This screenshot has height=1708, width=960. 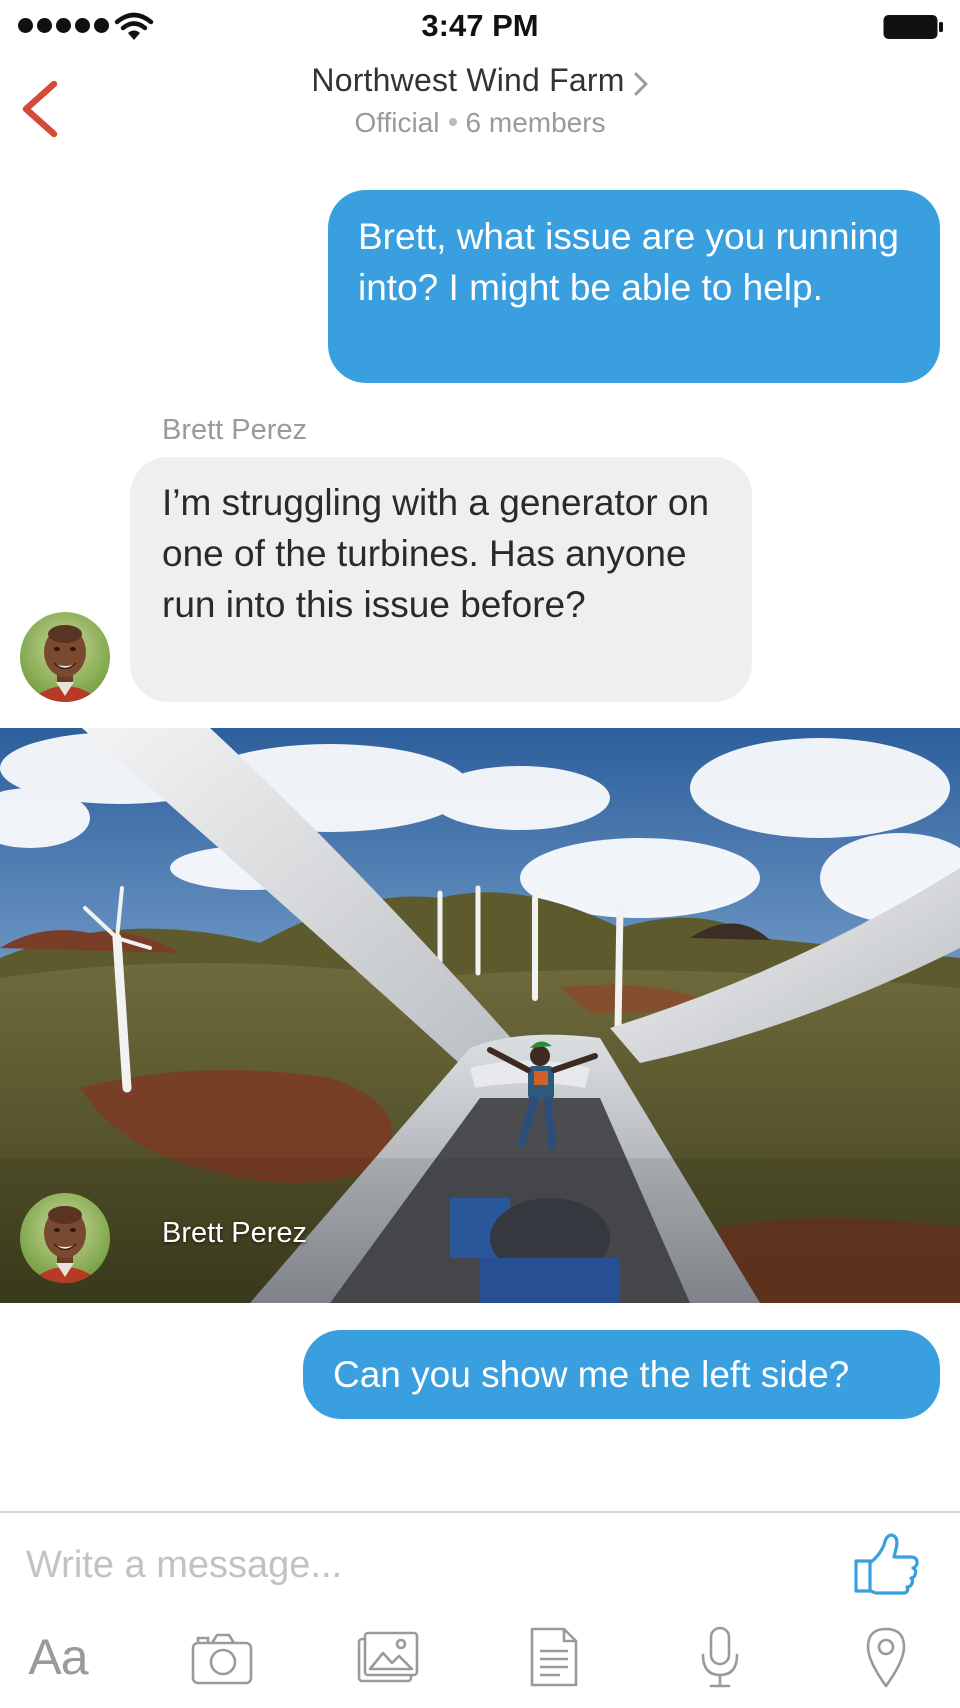 I want to click on page-title: Northwest Wind Farm, so click(x=468, y=80).